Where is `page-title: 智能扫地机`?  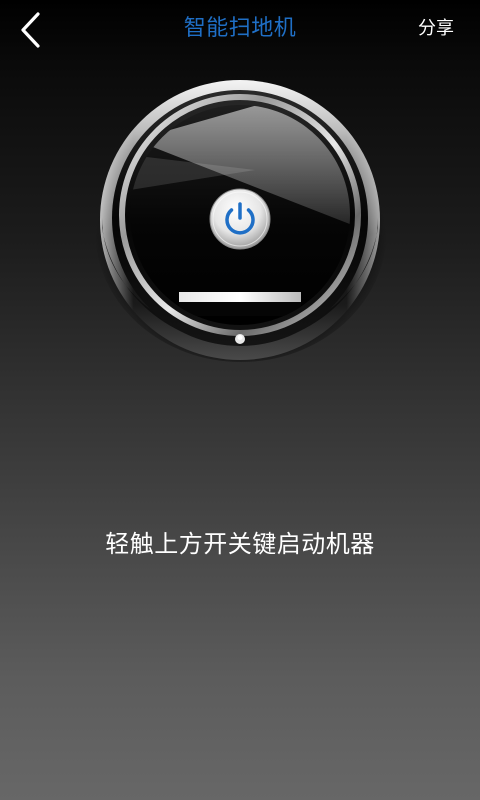 page-title: 智能扫地机 is located at coordinates (240, 28).